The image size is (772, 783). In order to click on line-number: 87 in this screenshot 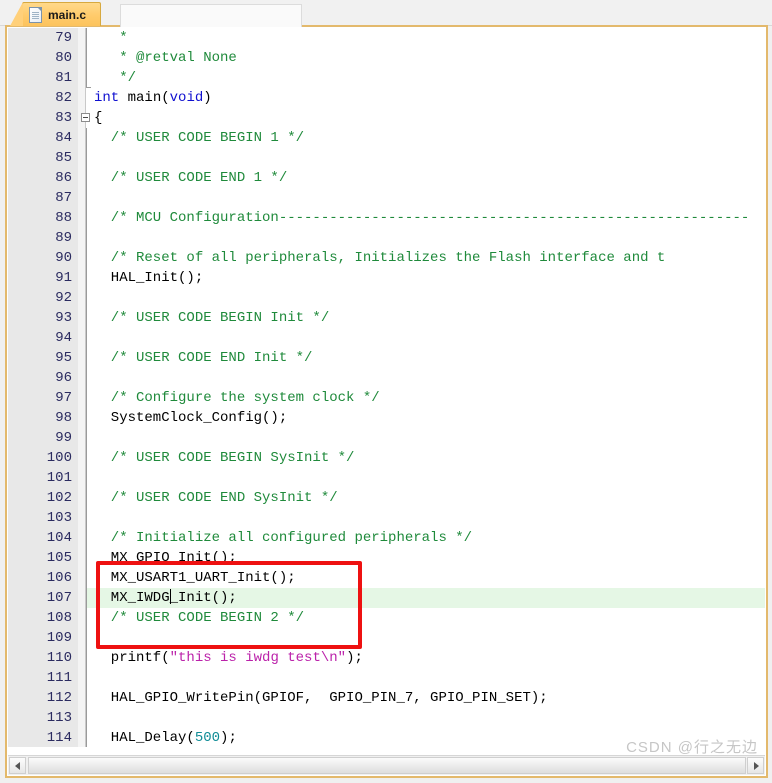, I will do `click(43, 198)`.